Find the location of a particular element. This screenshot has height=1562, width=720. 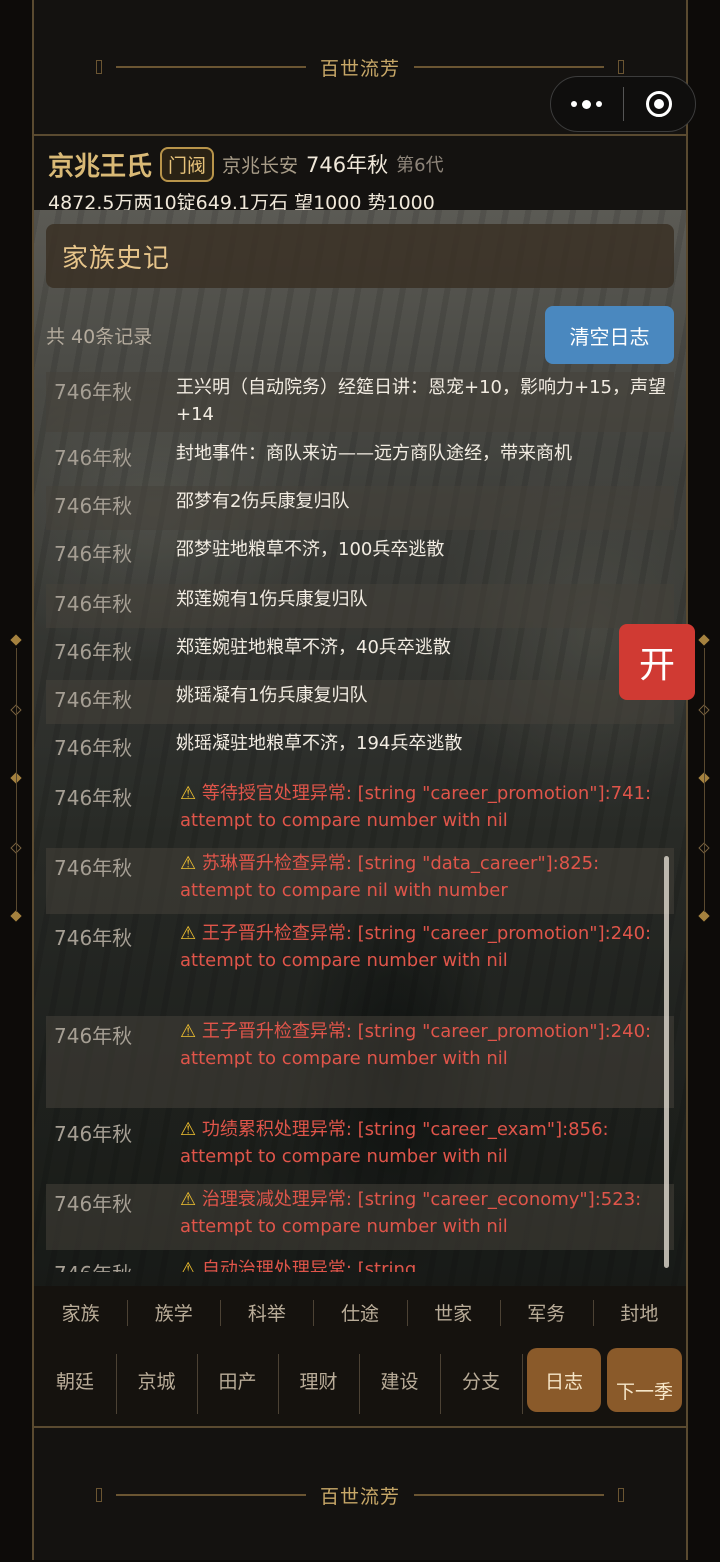

miniprogram-capsule is located at coordinates (623, 104).